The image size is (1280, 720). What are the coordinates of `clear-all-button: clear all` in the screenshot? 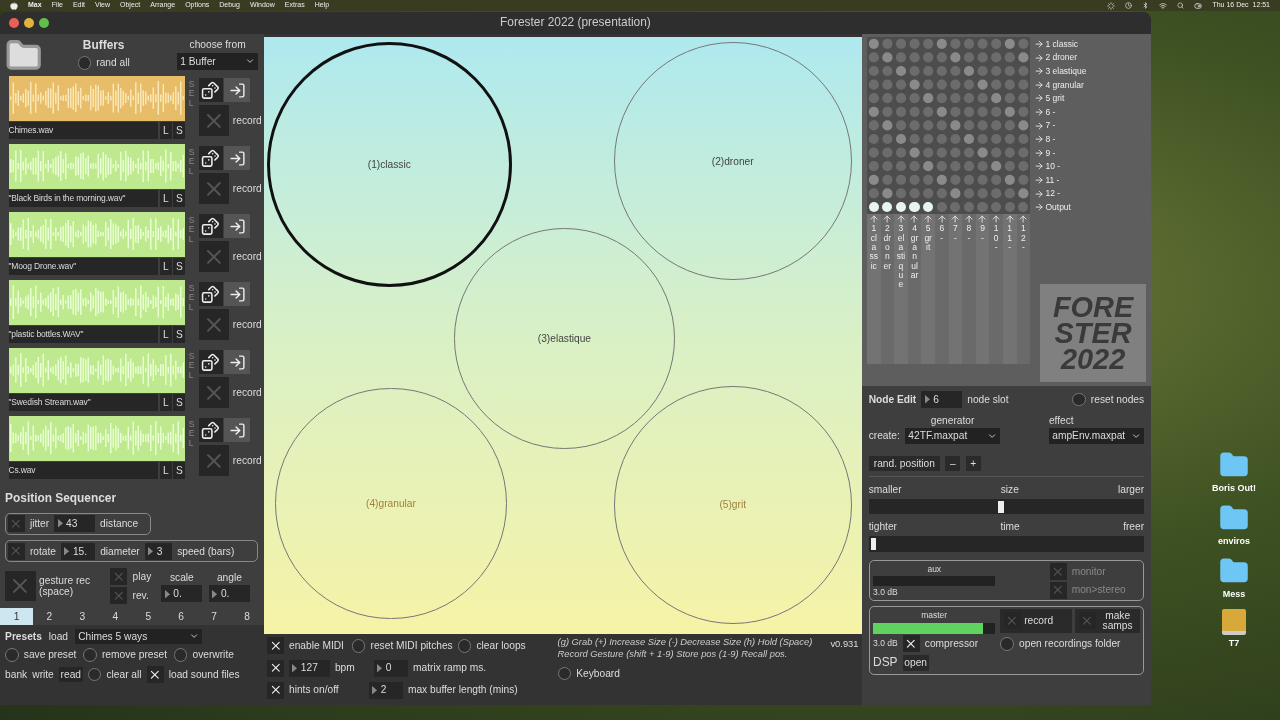 It's located at (114, 674).